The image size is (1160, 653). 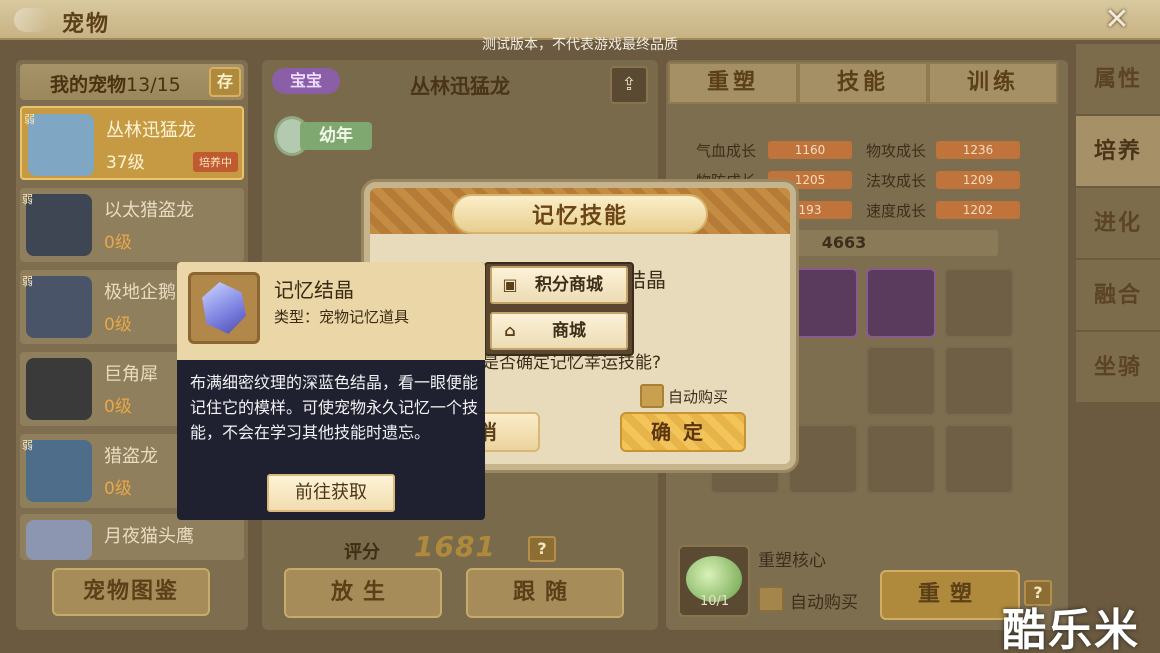 I want to click on pet-name: 巨角犀, so click(x=131, y=374).